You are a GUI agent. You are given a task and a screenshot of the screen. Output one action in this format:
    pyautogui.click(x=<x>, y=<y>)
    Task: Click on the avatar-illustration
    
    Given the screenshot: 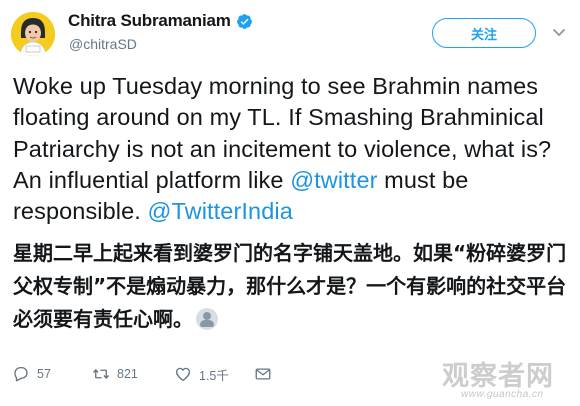 What is the action you would take?
    pyautogui.click(x=33, y=34)
    